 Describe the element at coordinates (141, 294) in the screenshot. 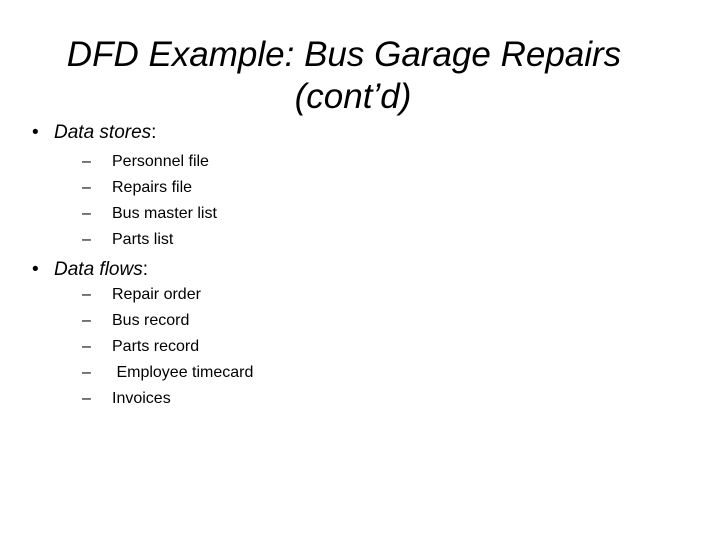

I see `list-item: – Repair order` at that location.